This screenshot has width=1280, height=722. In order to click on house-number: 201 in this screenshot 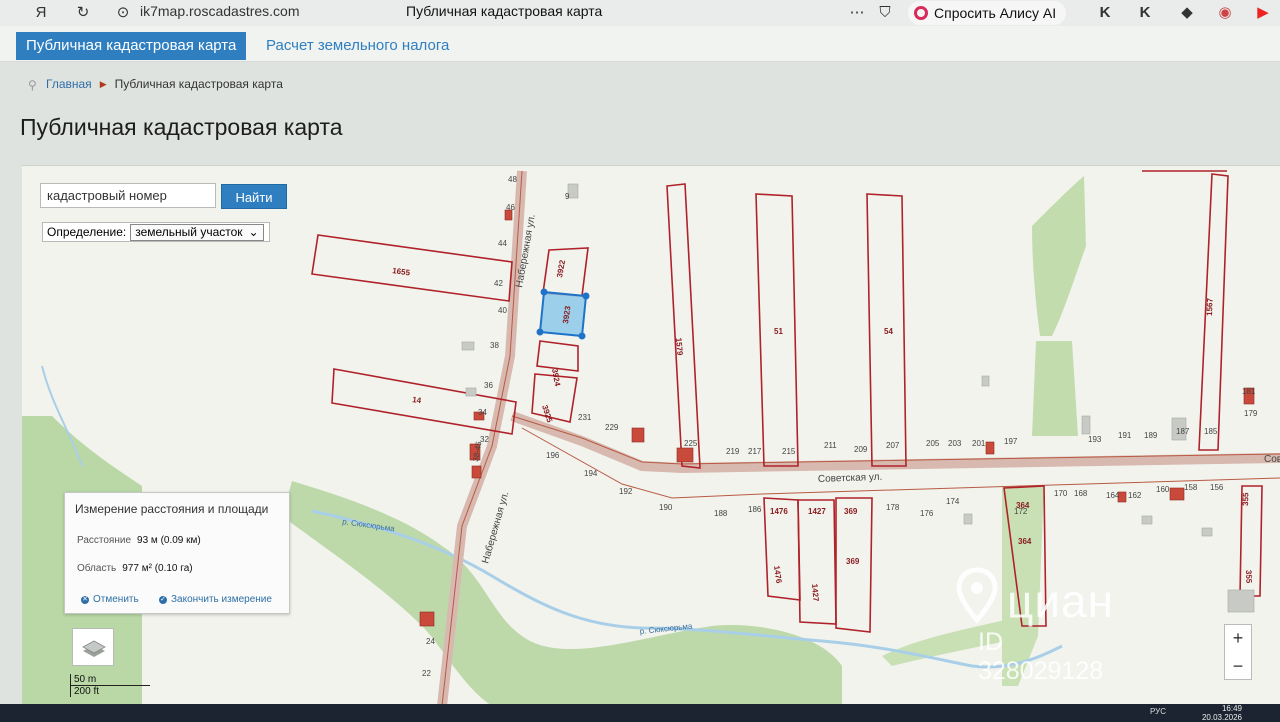, I will do `click(979, 443)`.